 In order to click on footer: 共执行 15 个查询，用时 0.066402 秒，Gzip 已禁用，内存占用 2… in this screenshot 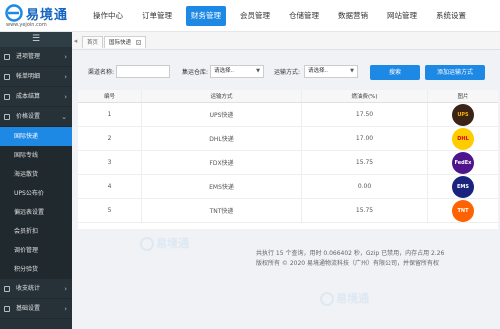, I will do `click(378, 259)`.